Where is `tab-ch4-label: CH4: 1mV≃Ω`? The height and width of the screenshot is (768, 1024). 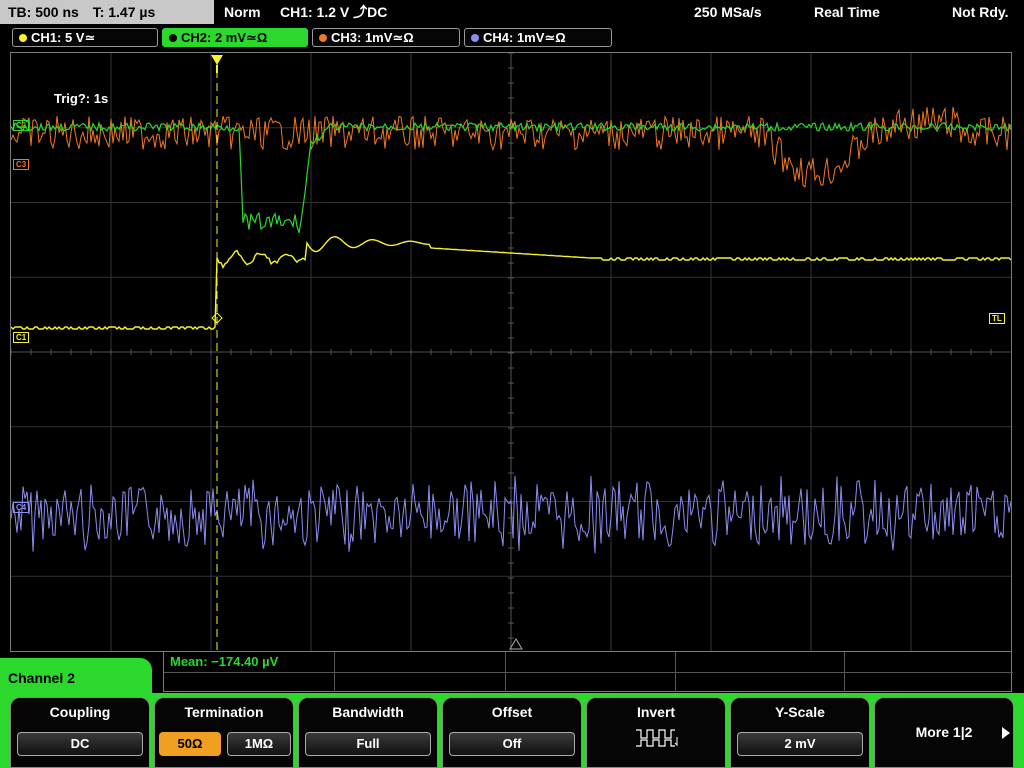
tab-ch4-label: CH4: 1mV≃Ω is located at coordinates (524, 37).